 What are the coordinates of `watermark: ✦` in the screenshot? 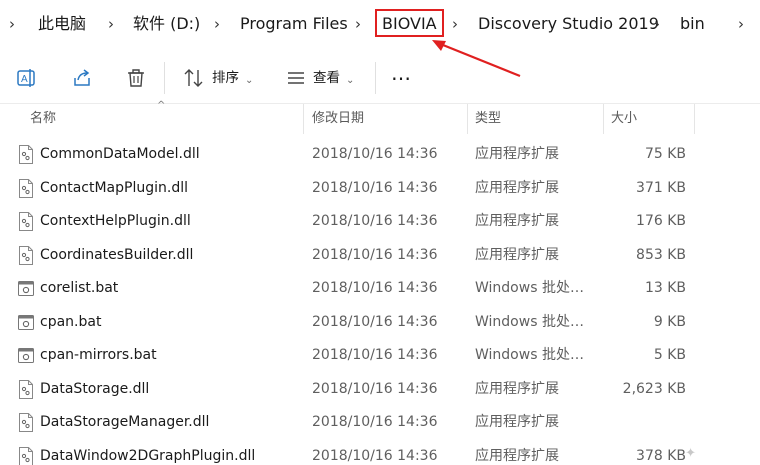 It's located at (690, 453).